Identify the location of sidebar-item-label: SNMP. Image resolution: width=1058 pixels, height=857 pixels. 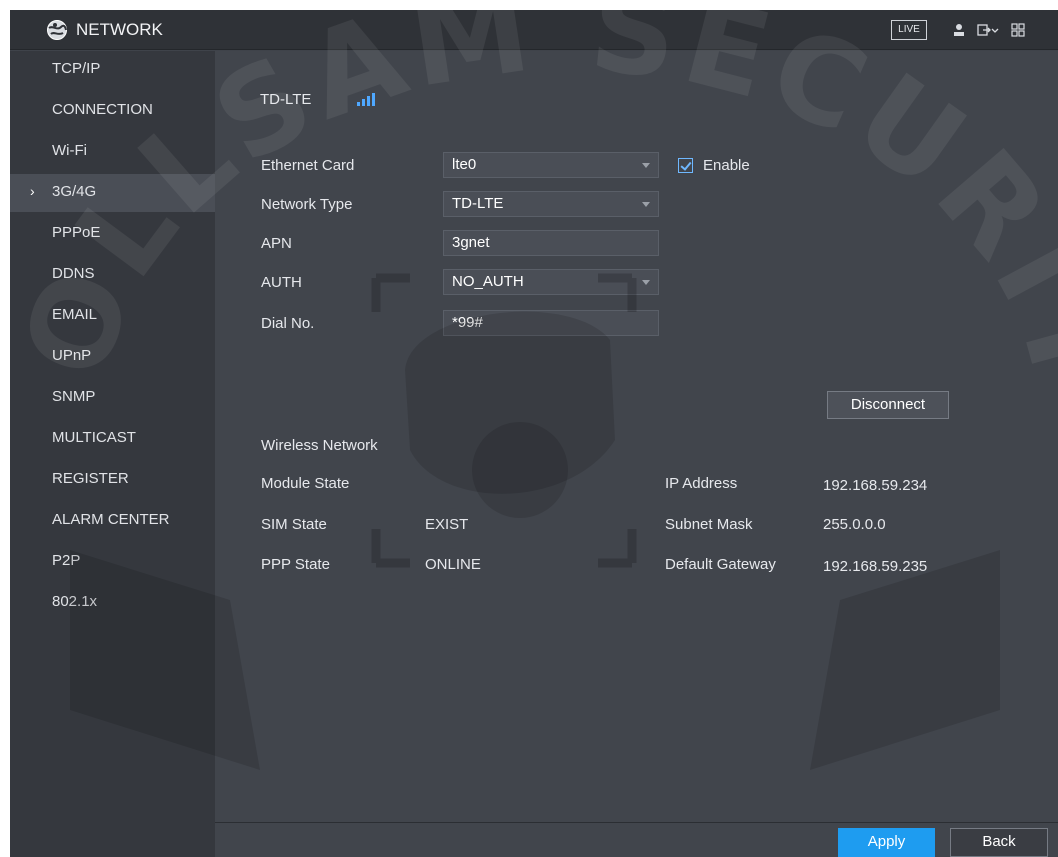
(74, 396).